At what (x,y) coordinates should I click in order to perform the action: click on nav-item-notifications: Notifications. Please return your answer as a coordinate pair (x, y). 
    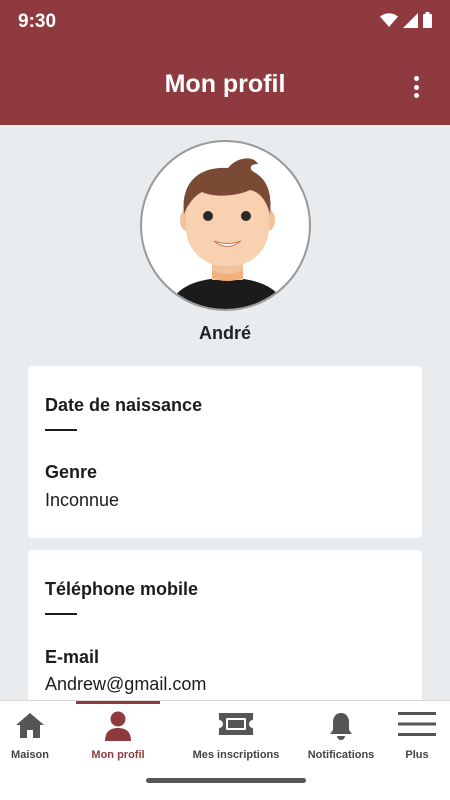
    Looking at the image, I should click on (341, 736).